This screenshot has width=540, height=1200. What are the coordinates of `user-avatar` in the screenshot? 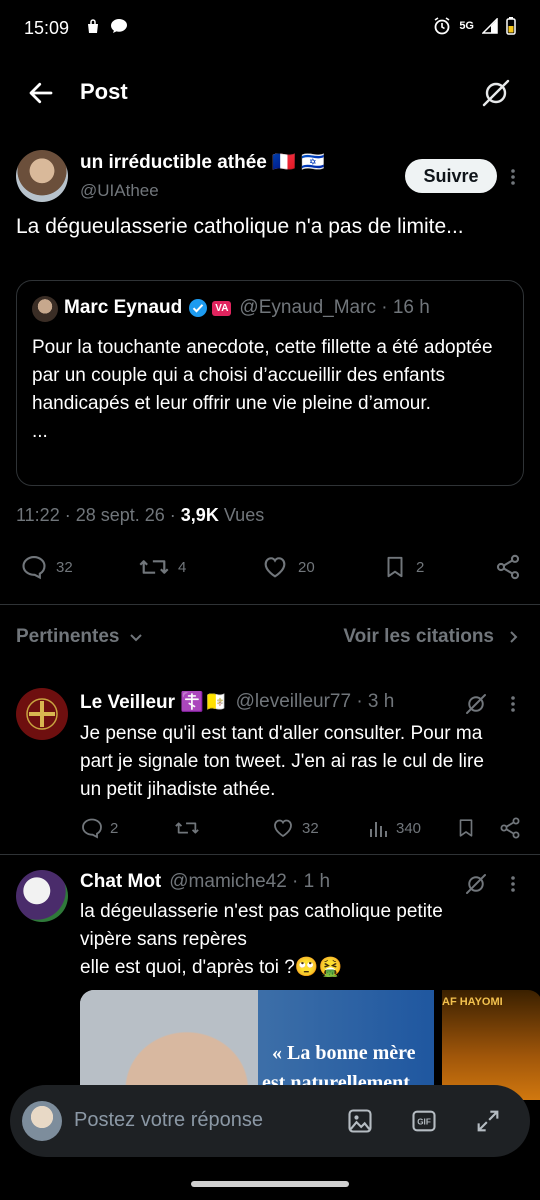 It's located at (42, 1121).